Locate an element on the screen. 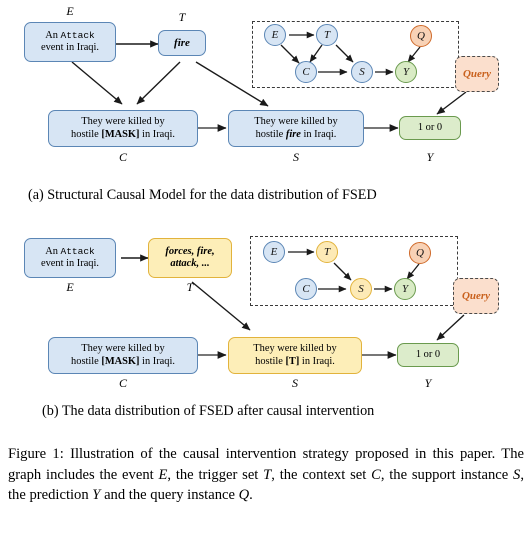 The height and width of the screenshot is (559, 530). graph-a-node-C: C is located at coordinates (306, 72).